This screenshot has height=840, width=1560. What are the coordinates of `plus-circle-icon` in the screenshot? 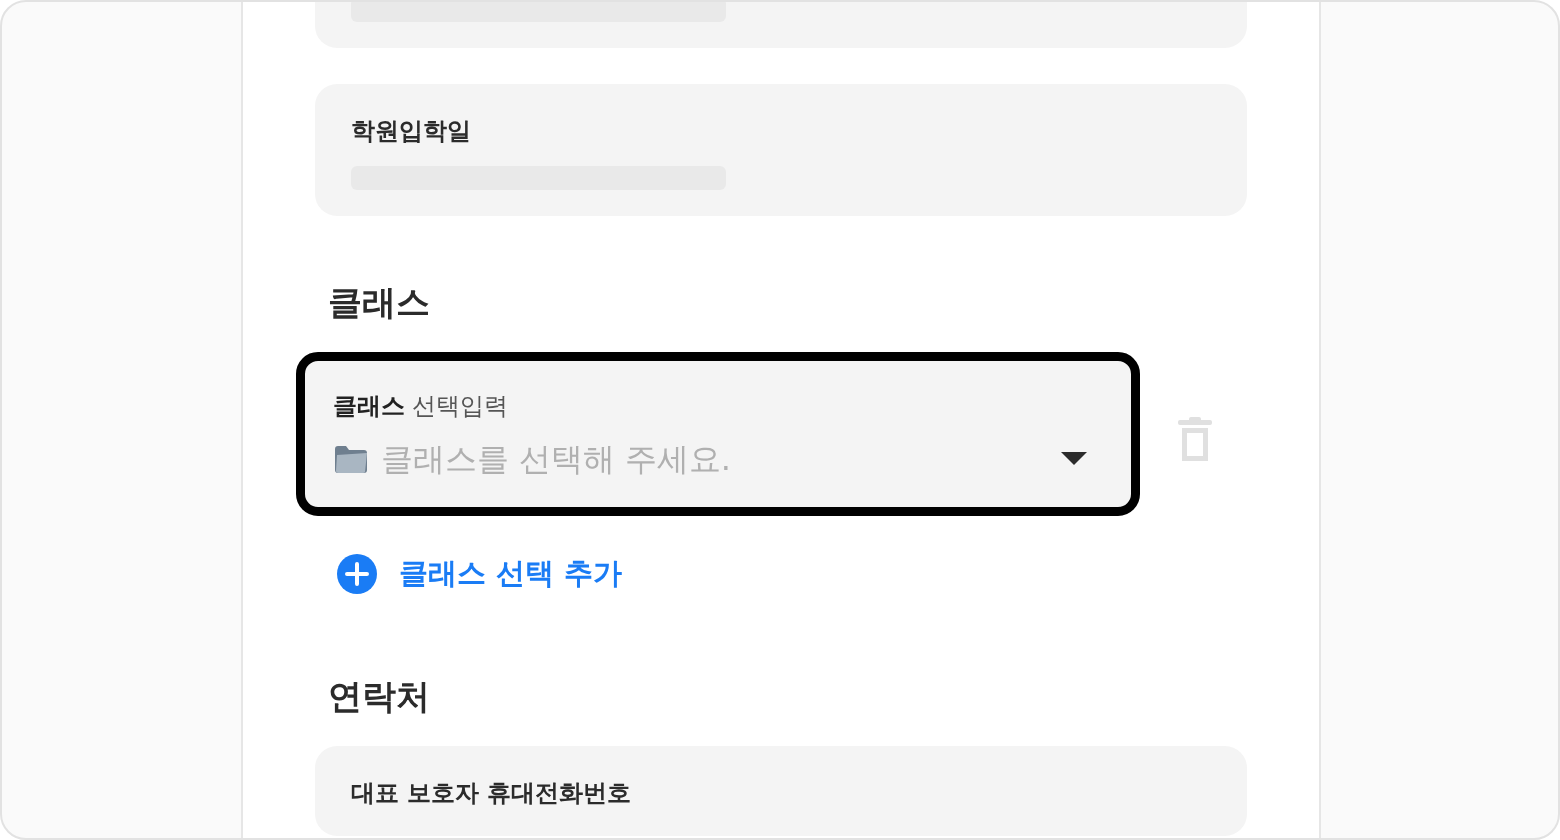 It's located at (356, 574).